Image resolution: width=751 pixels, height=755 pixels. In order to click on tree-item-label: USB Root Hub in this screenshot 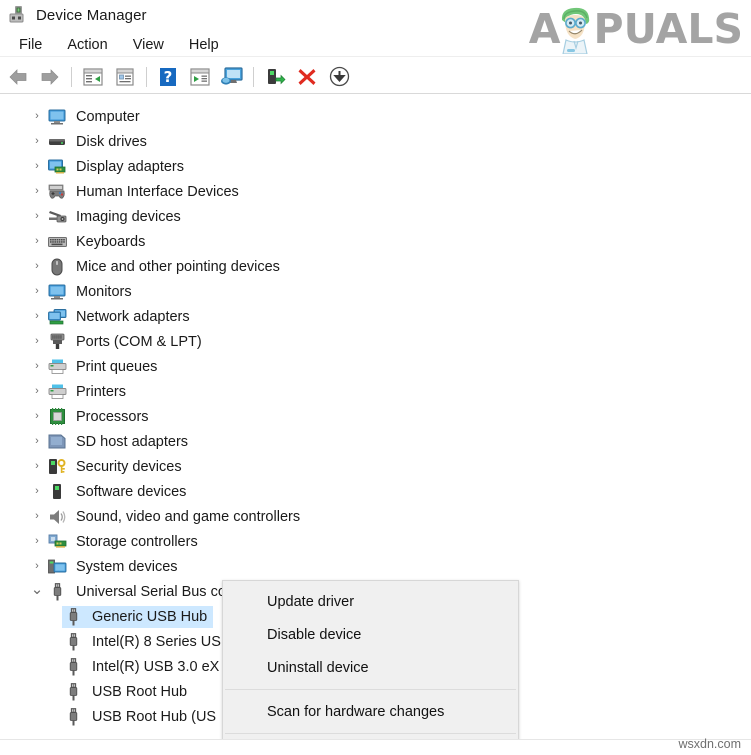, I will do `click(140, 691)`.